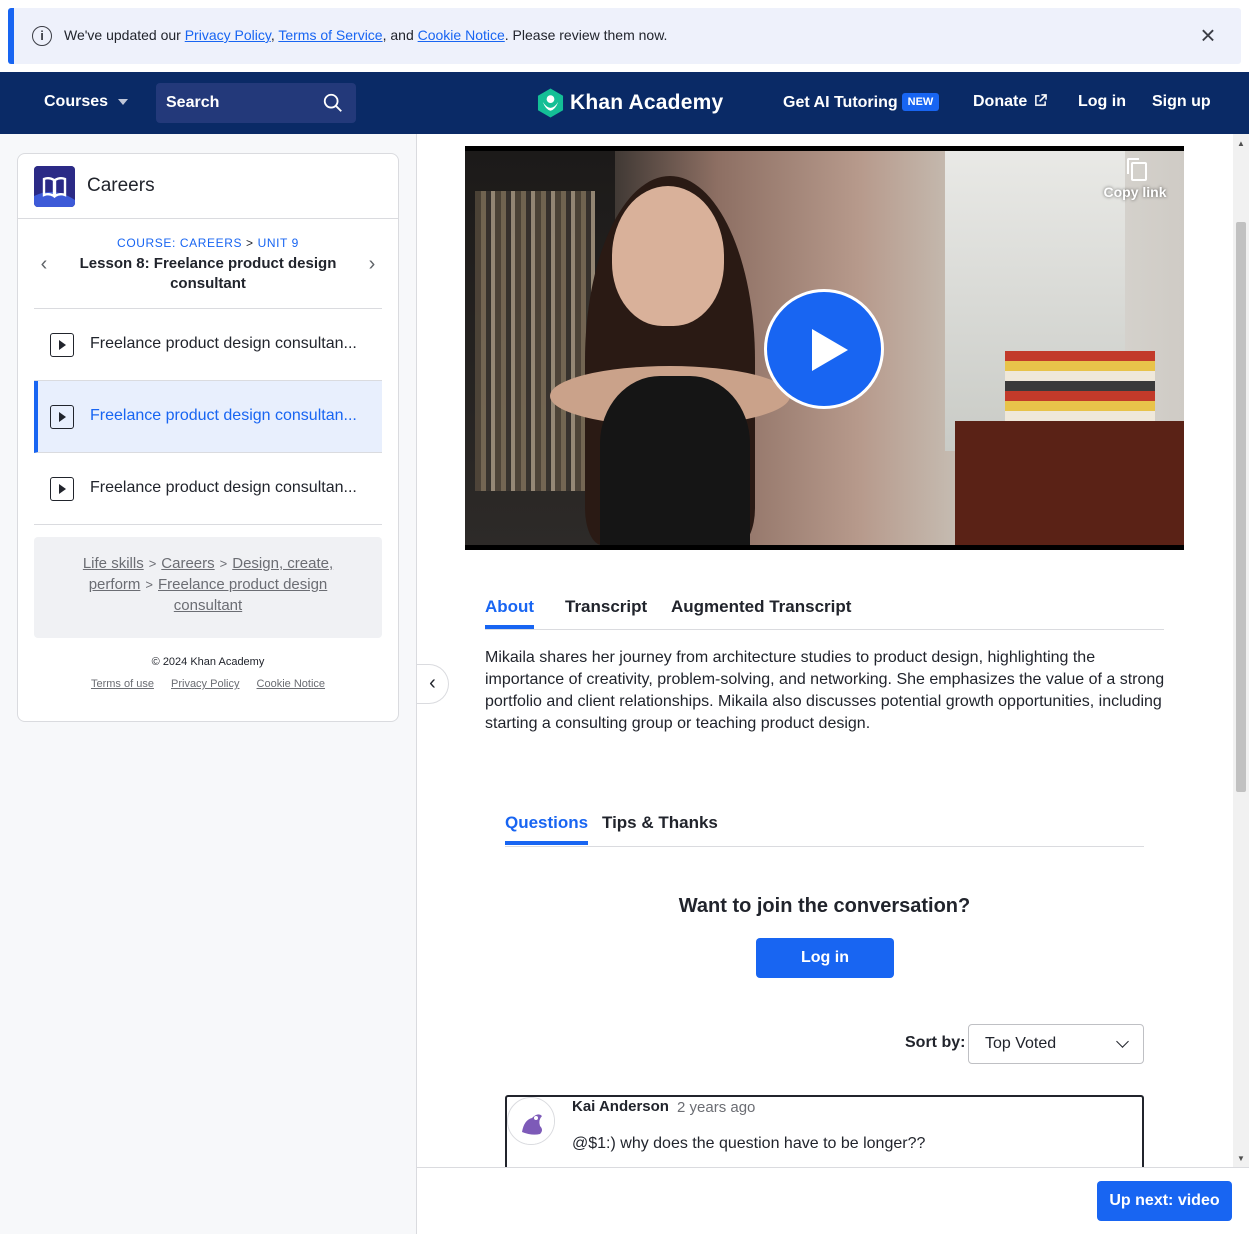 This screenshot has height=1234, width=1249. I want to click on tab-augmented-transcript: Augmented Transcript, so click(761, 607).